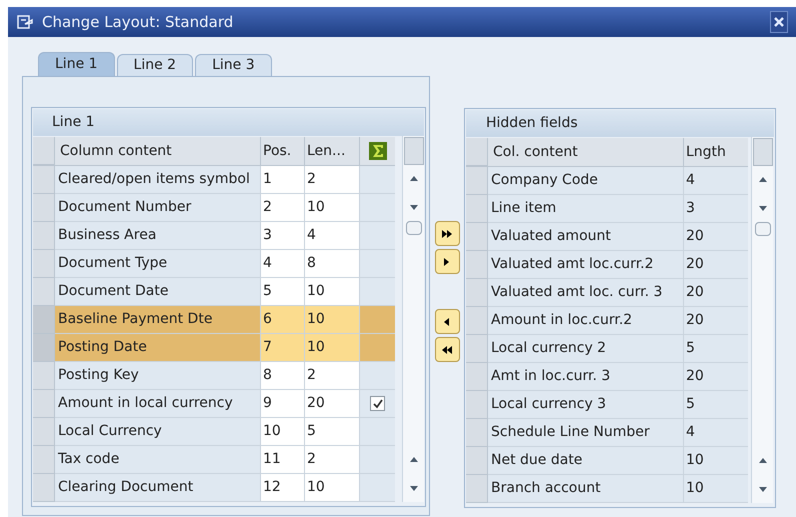  Describe the element at coordinates (155, 65) in the screenshot. I see `tab: Line 2` at that location.